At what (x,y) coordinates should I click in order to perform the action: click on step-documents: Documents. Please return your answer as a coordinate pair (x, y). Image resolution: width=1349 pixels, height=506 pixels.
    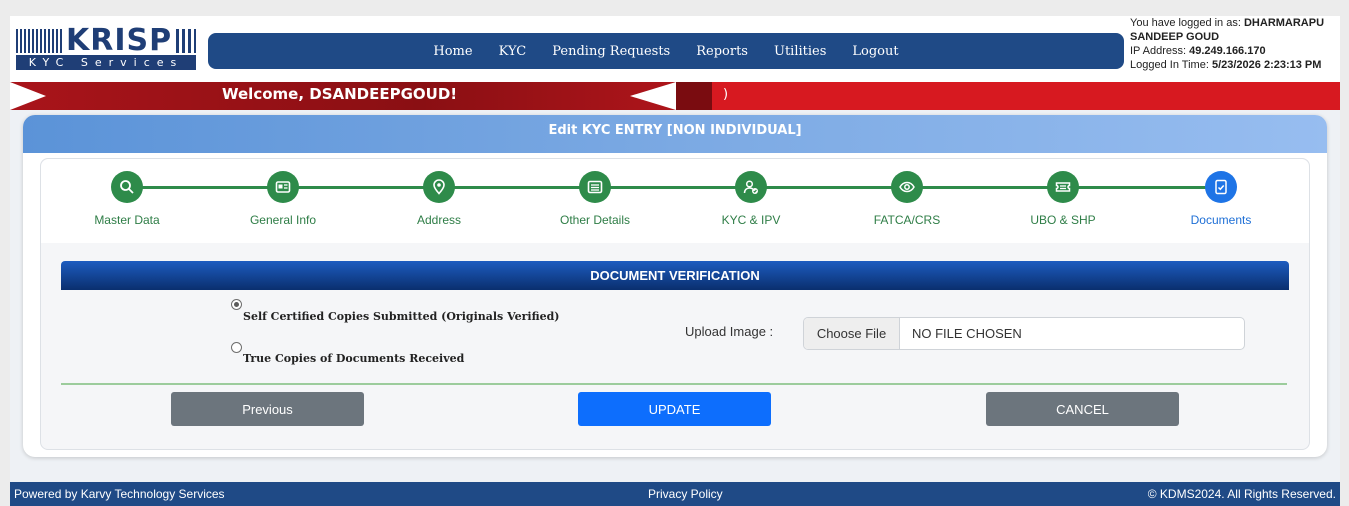
    Looking at the image, I should click on (1221, 199).